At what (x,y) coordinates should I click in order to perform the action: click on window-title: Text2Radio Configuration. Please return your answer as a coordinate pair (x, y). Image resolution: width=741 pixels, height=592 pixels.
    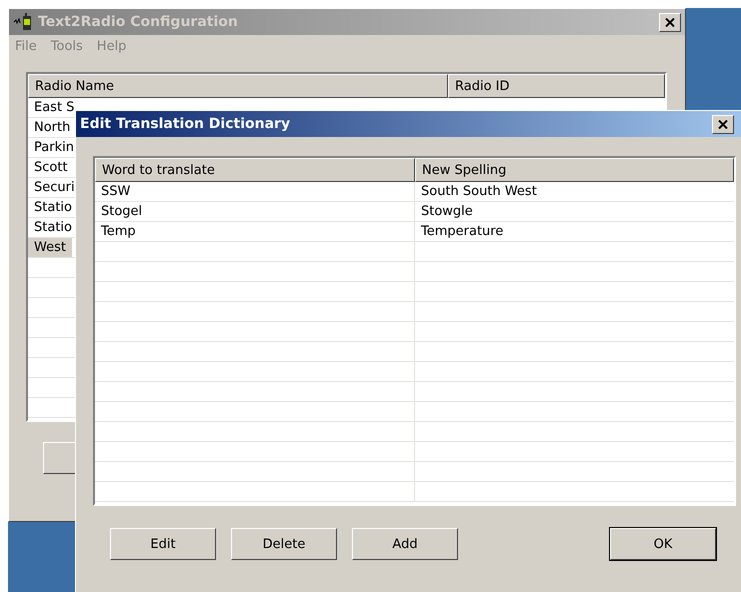
    Looking at the image, I should click on (138, 22).